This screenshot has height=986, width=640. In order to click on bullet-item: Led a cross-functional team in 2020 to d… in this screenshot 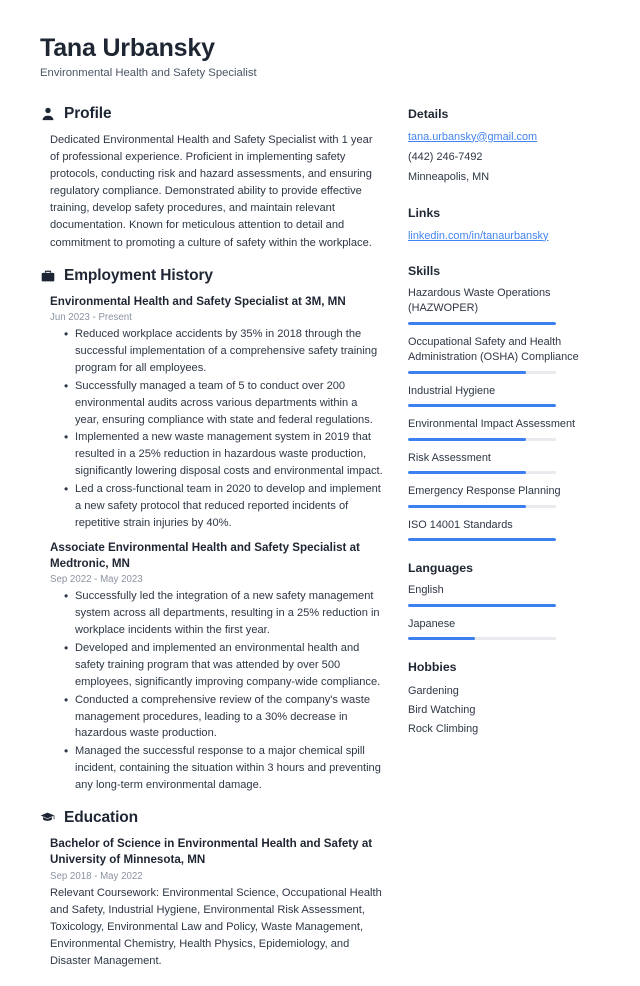, I will do `click(224, 506)`.